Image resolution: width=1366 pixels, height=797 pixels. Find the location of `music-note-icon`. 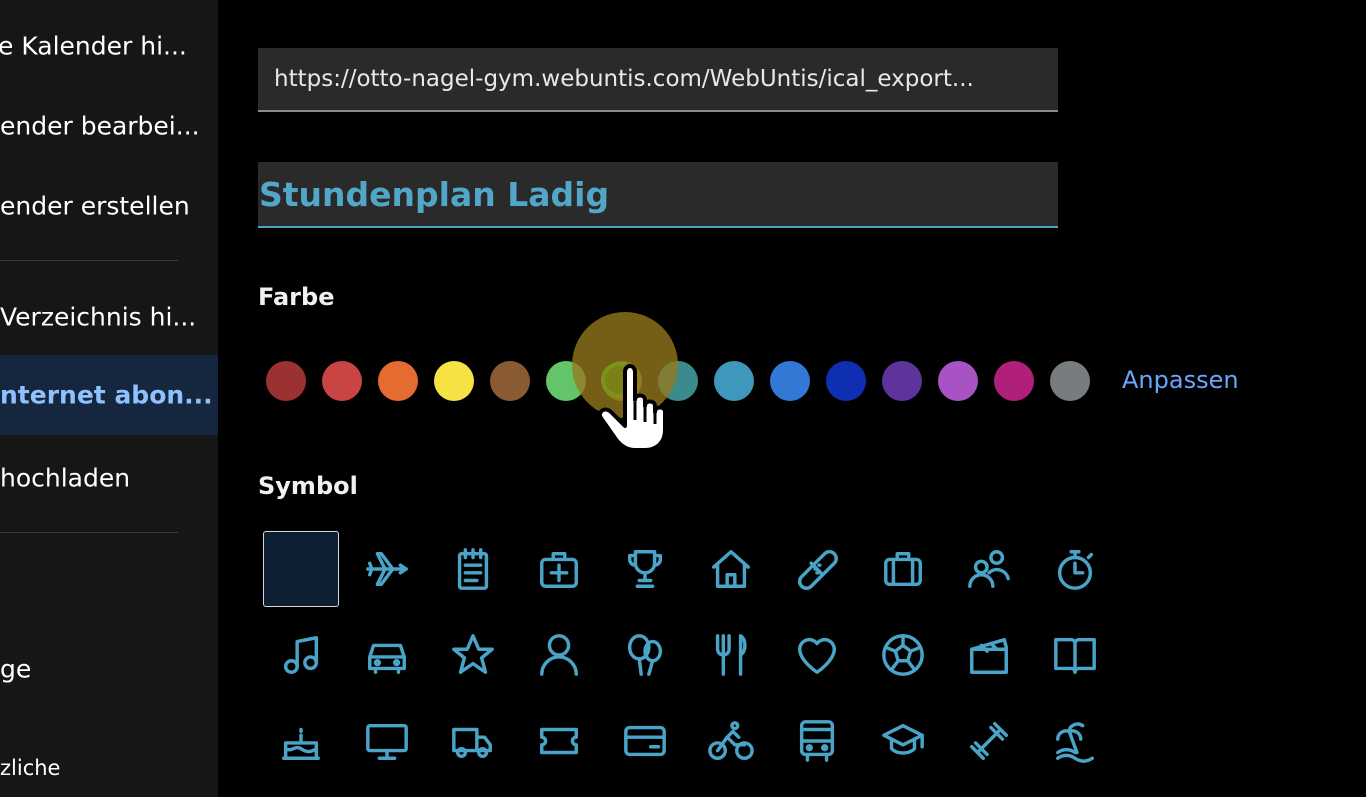

music-note-icon is located at coordinates (301, 655).